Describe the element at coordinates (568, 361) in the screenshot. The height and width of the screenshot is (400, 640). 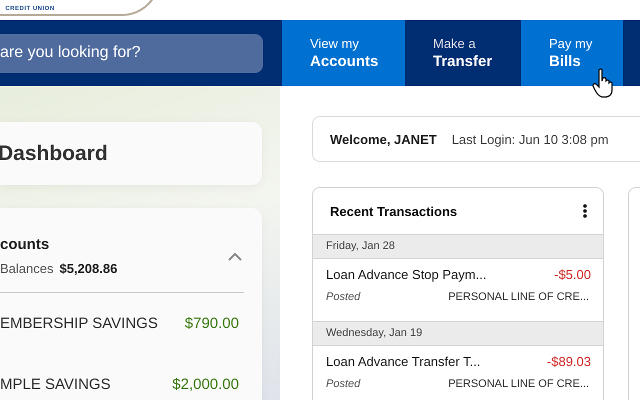
I see `transaction-amount: -$89.03` at that location.